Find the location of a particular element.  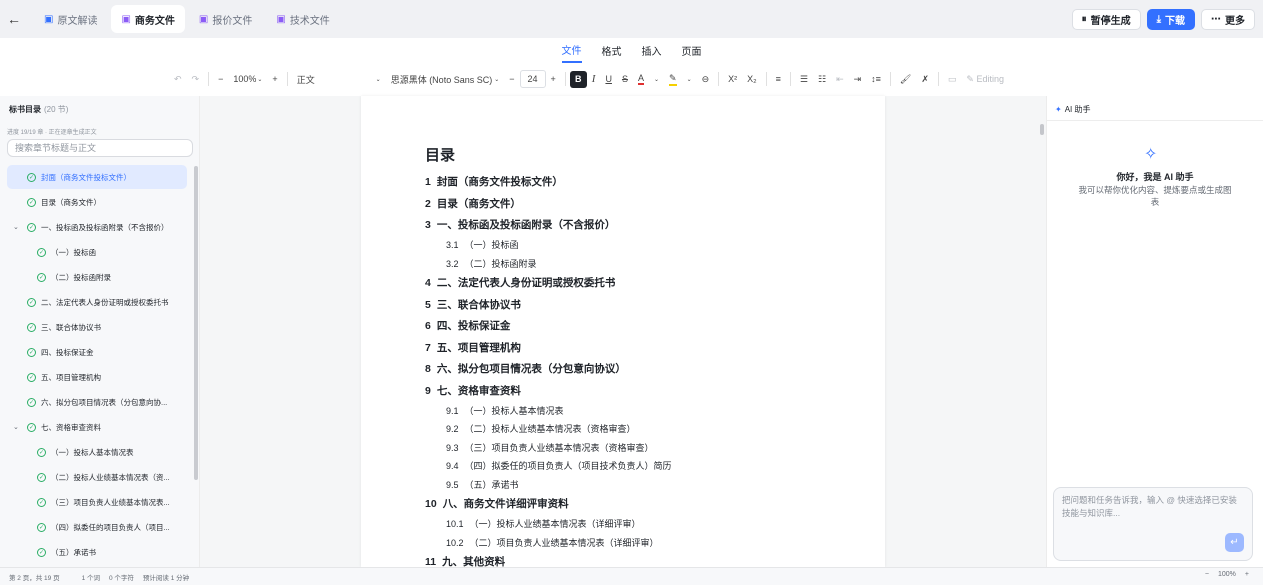

superscript-icon: X² is located at coordinates (732, 79).